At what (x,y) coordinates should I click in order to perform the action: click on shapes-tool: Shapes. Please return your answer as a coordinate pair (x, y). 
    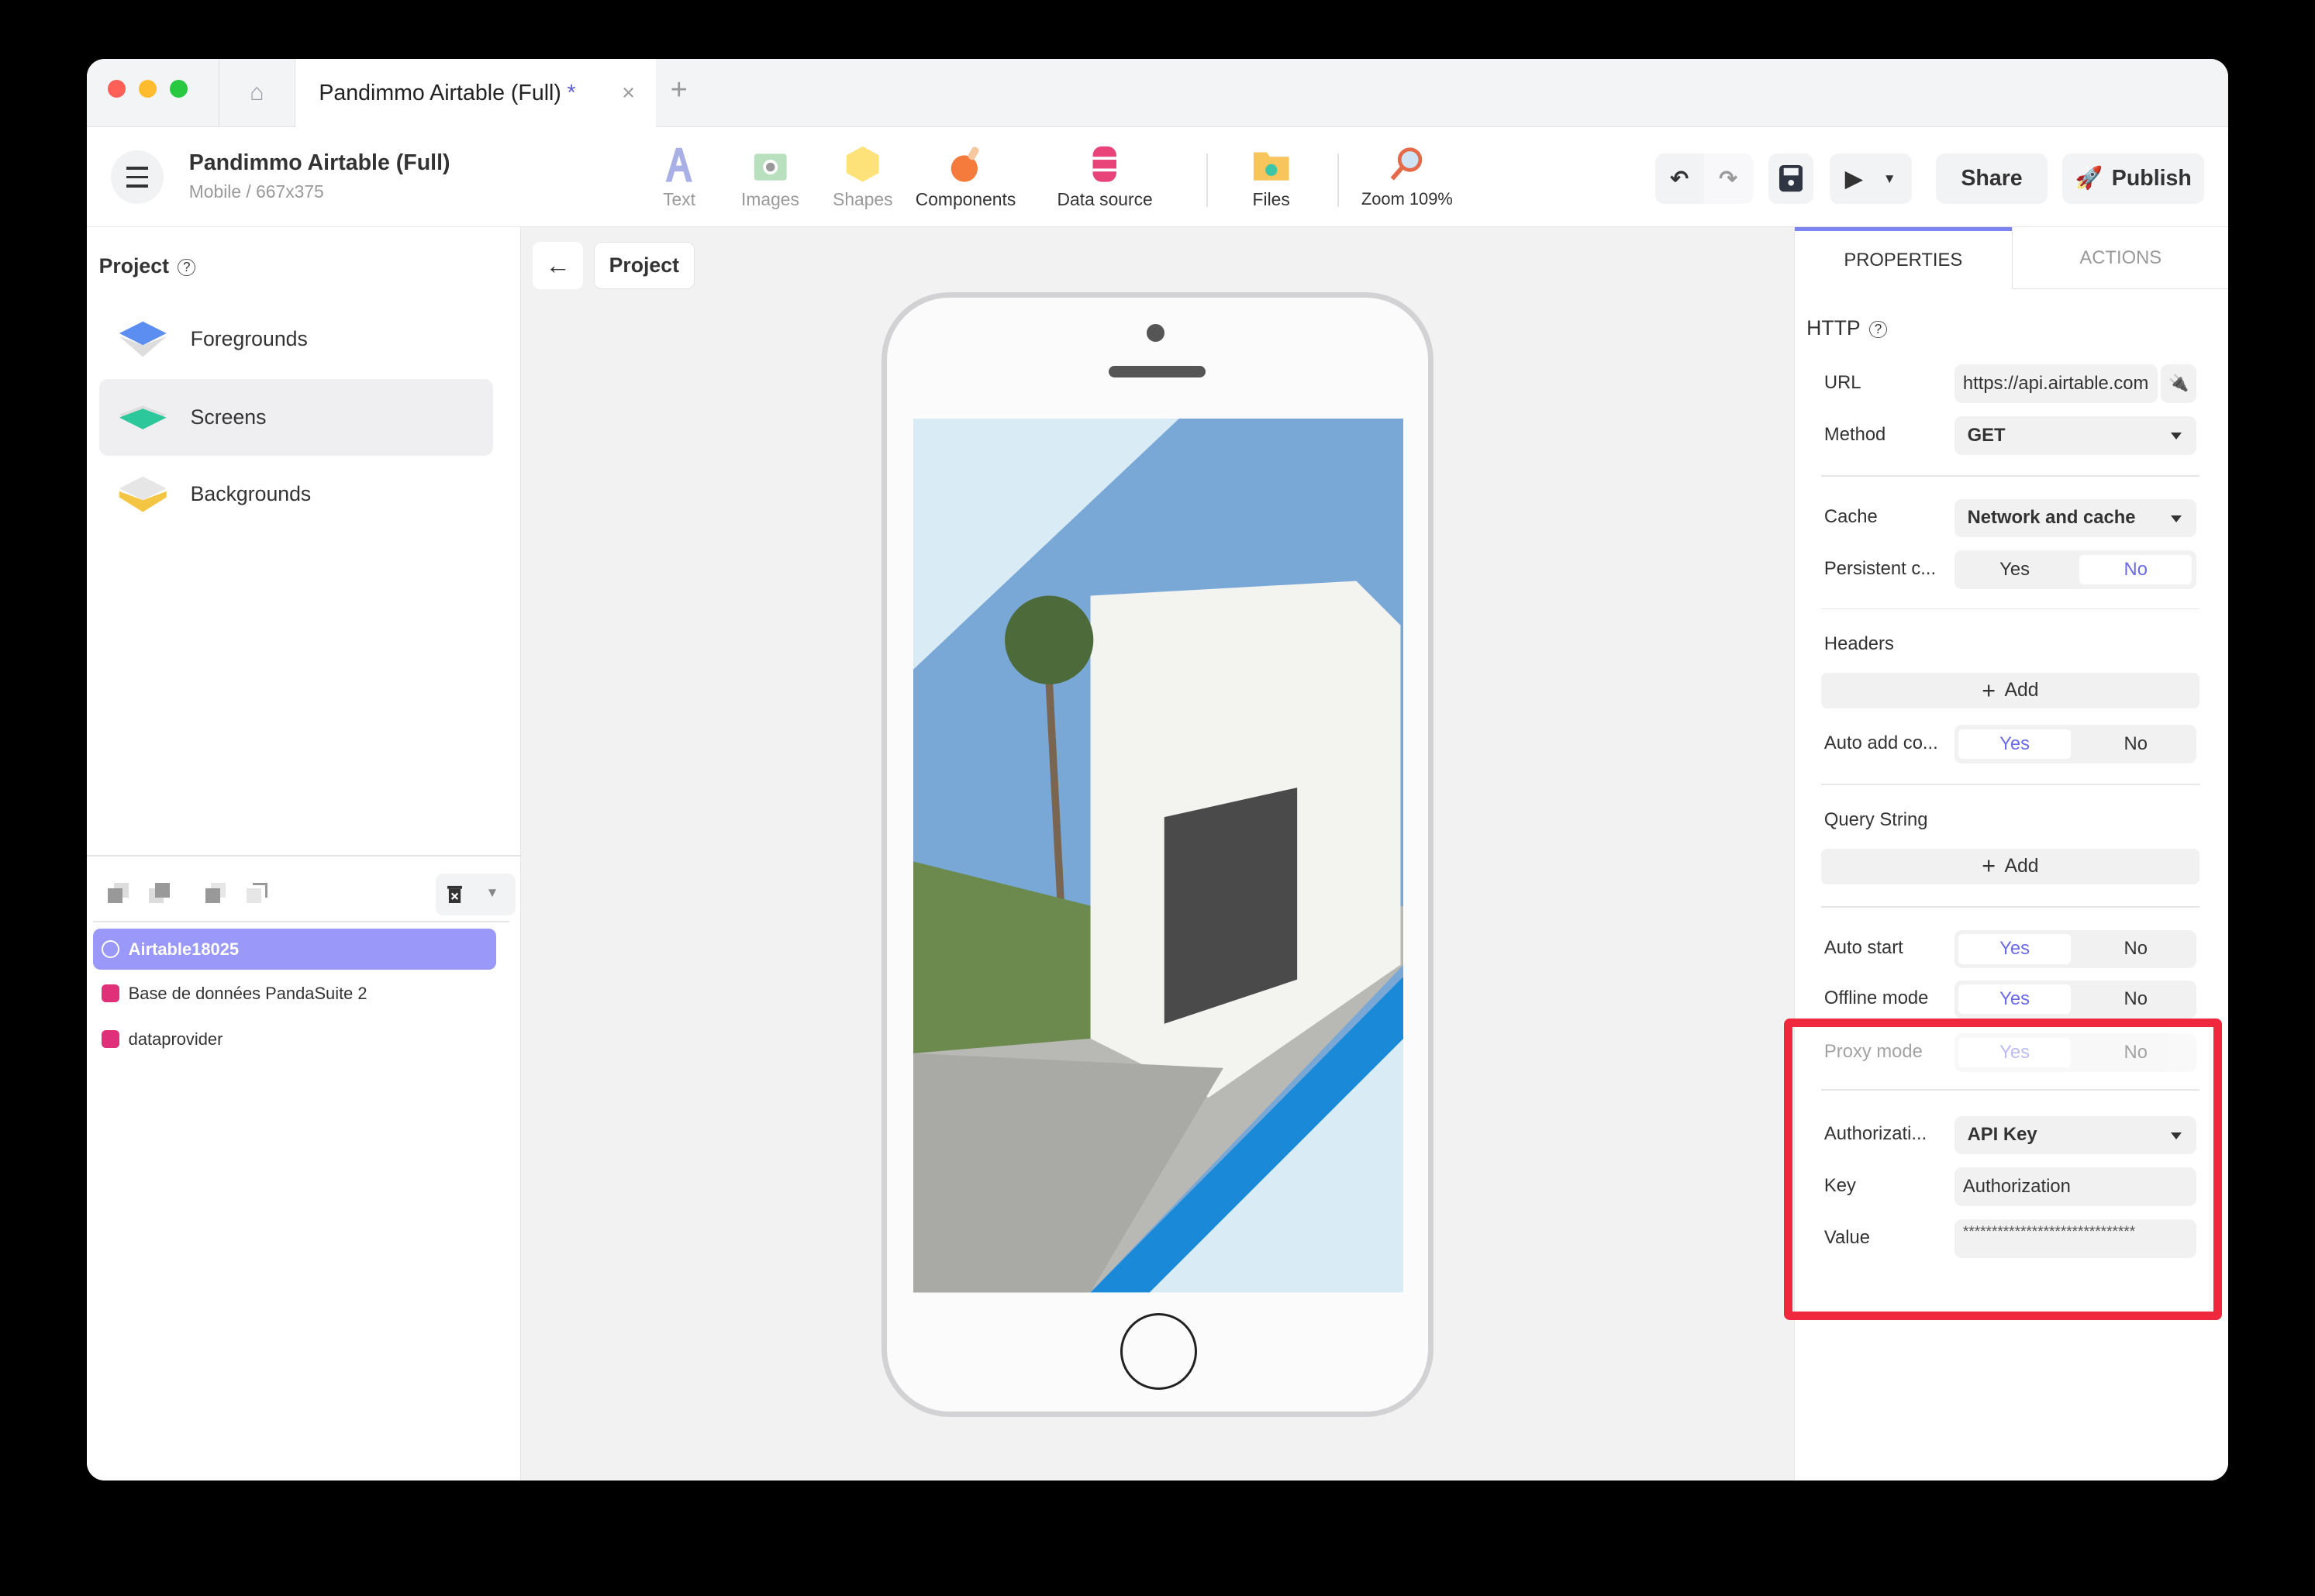
    Looking at the image, I should click on (863, 177).